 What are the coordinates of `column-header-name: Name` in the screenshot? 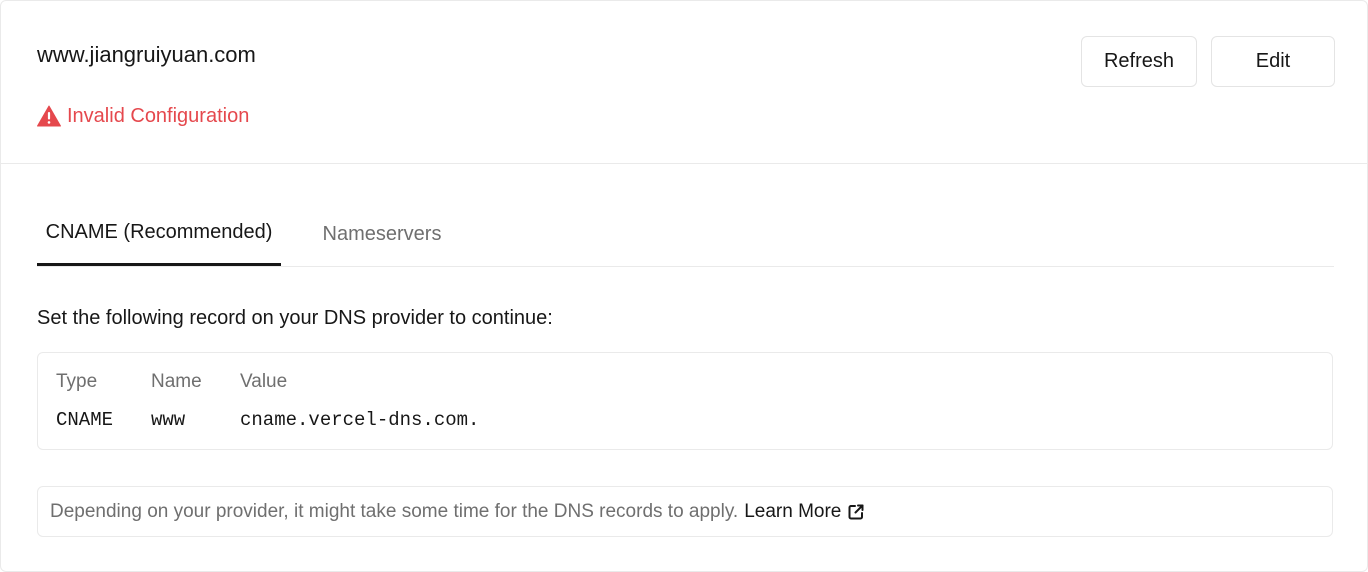 It's located at (176, 381).